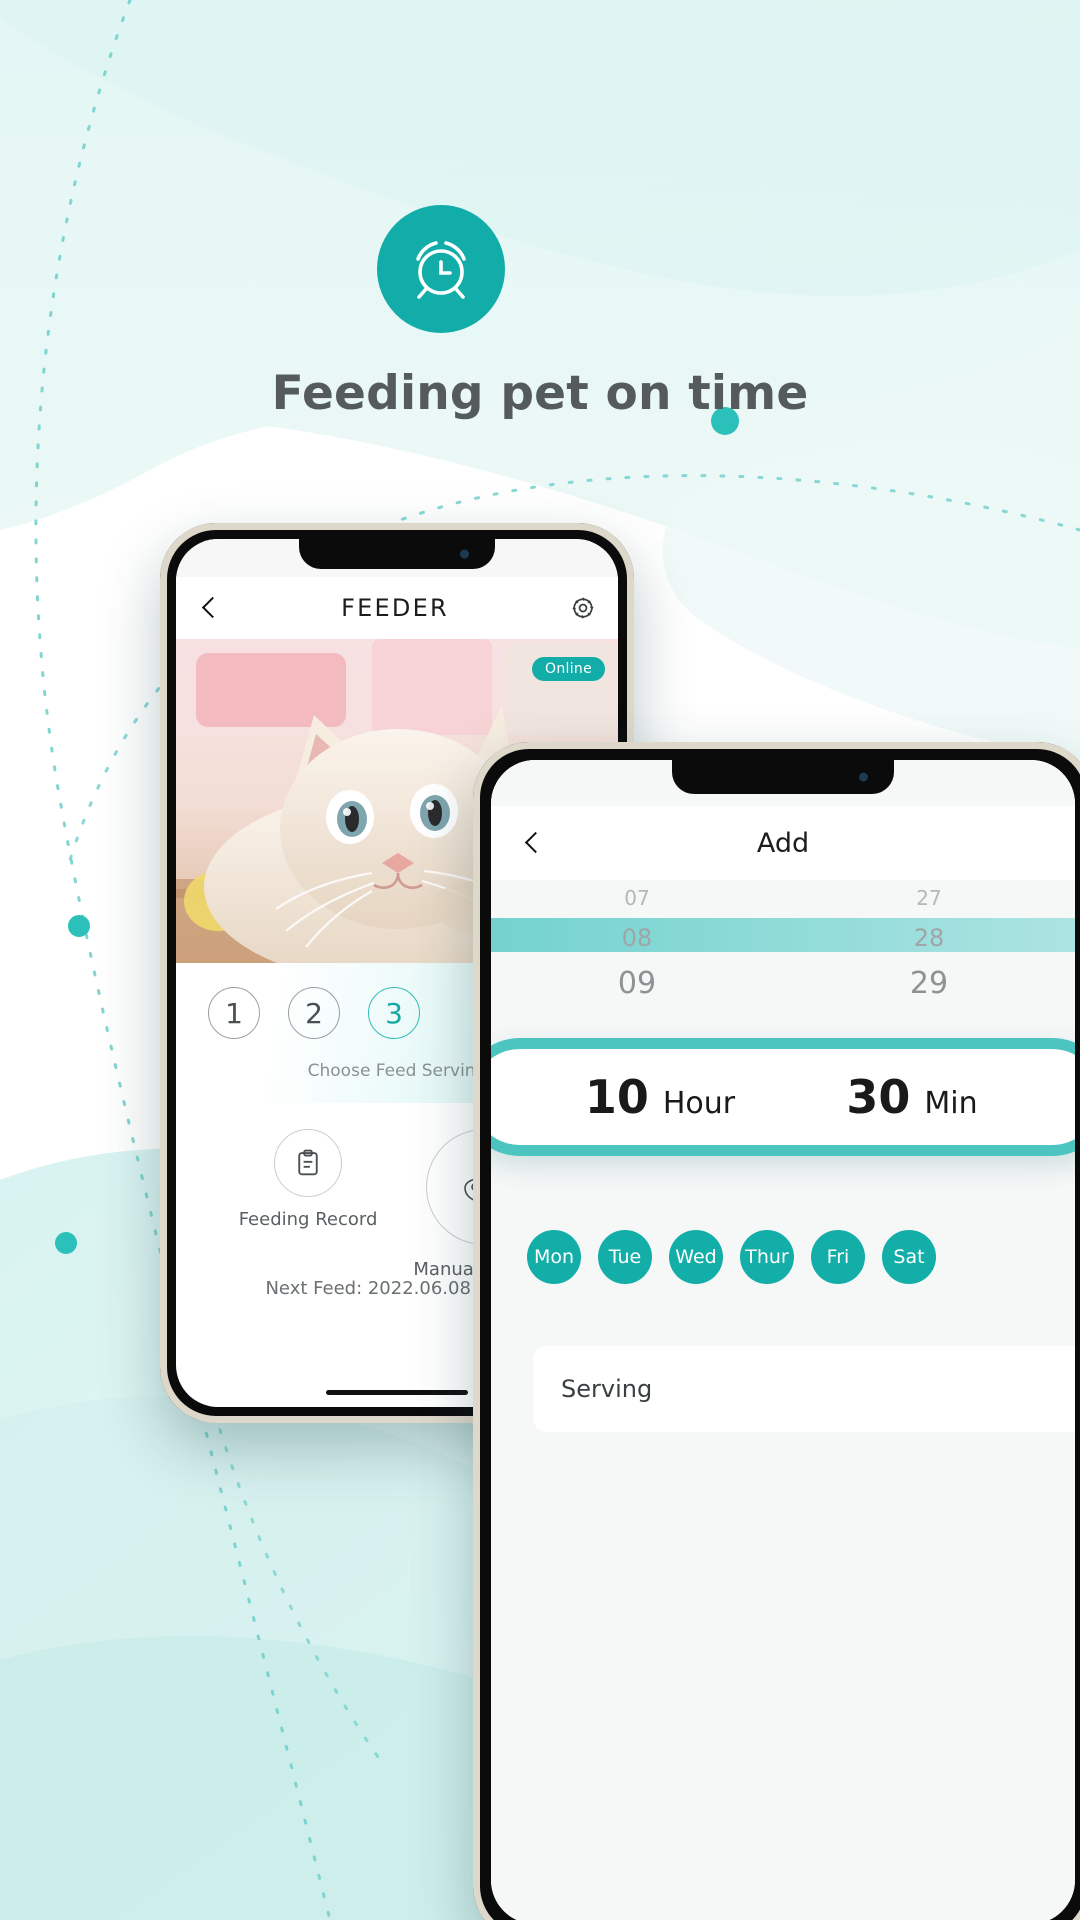 This screenshot has width=1080, height=1920. Describe the element at coordinates (699, 1103) in the screenshot. I see `hour-unit: Hour` at that location.